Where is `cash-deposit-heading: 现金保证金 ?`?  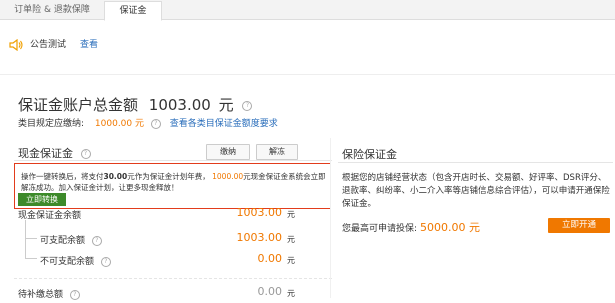 cash-deposit-heading: 现金保证金 ? is located at coordinates (54, 153).